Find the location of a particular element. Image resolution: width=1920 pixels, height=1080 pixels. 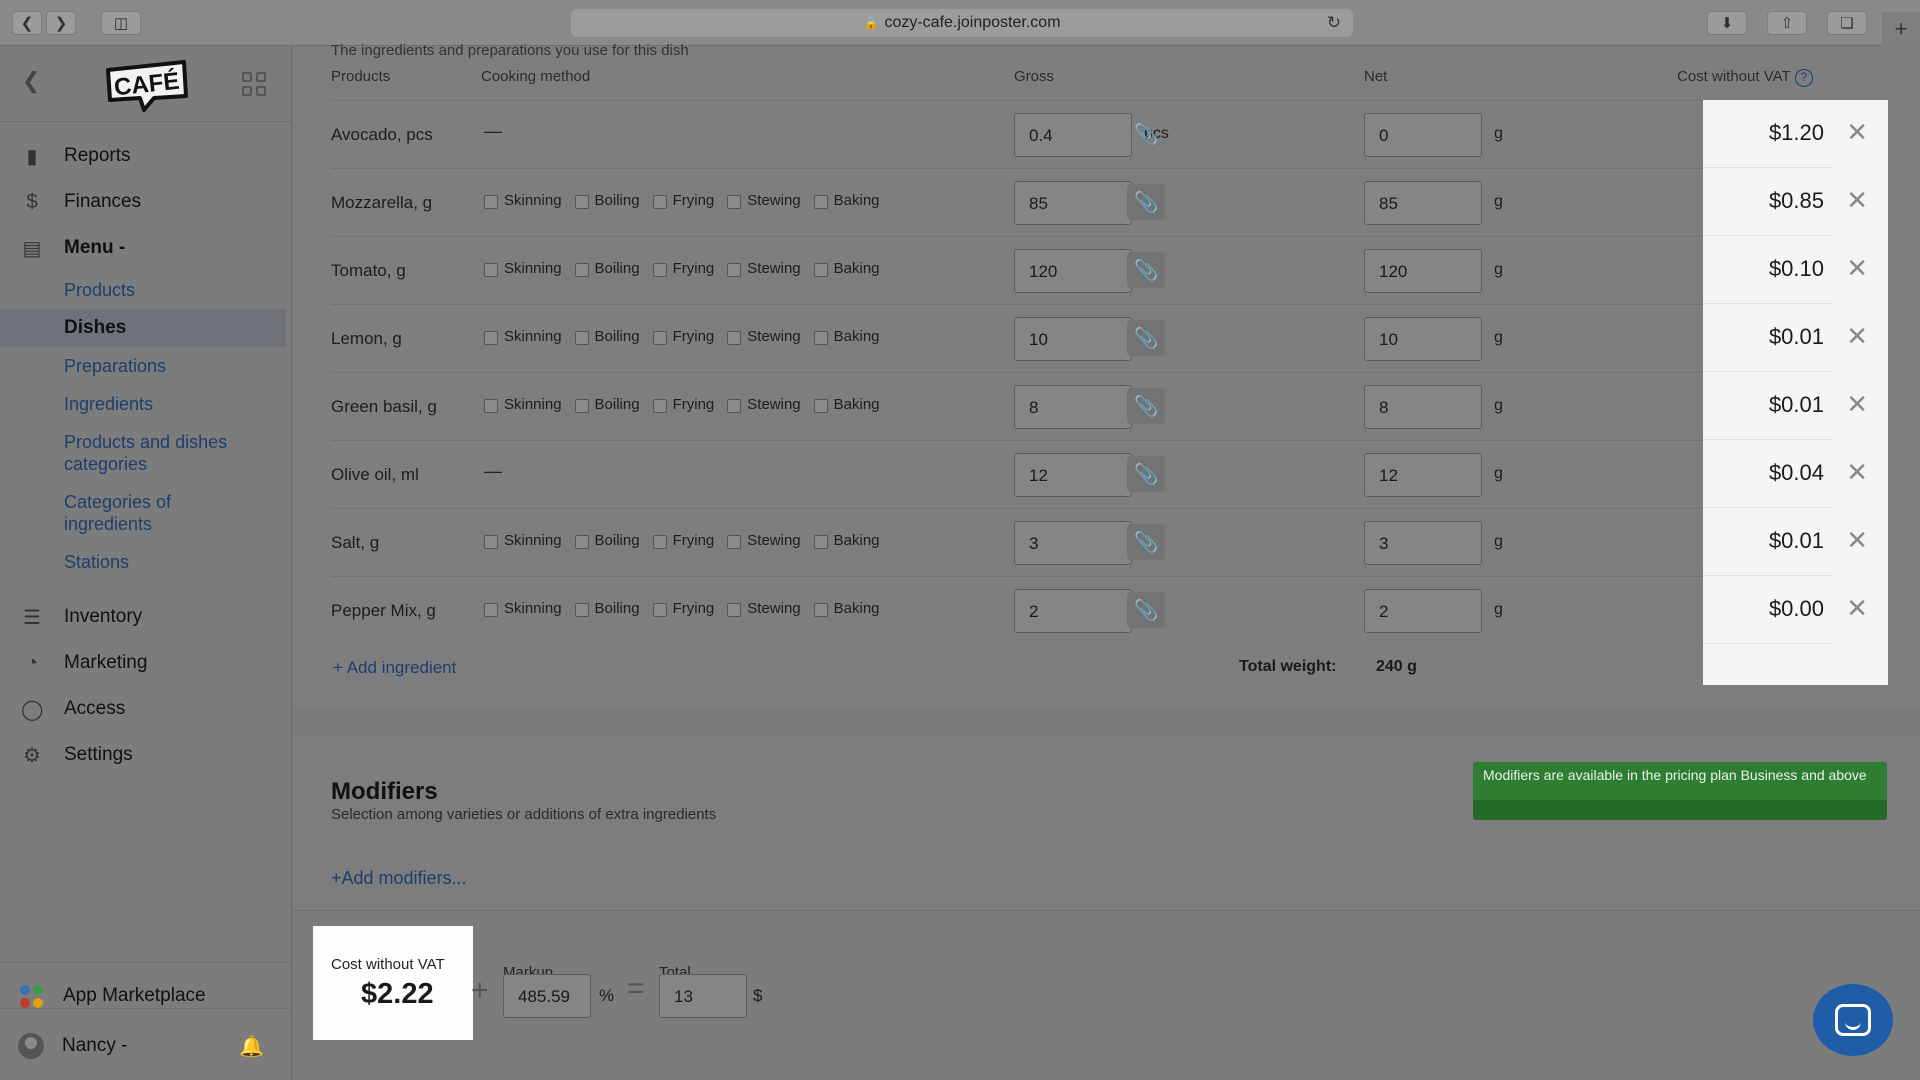

gross-input: 0.4 is located at coordinates (1073, 135).